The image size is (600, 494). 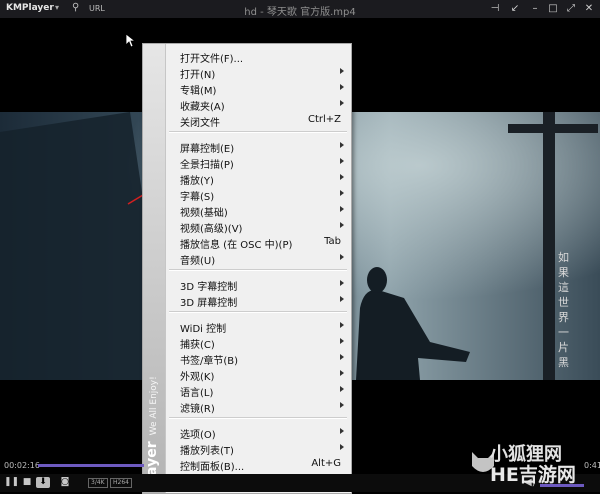 What do you see at coordinates (563, 347) in the screenshot?
I see `lyric-char: 片` at bounding box center [563, 347].